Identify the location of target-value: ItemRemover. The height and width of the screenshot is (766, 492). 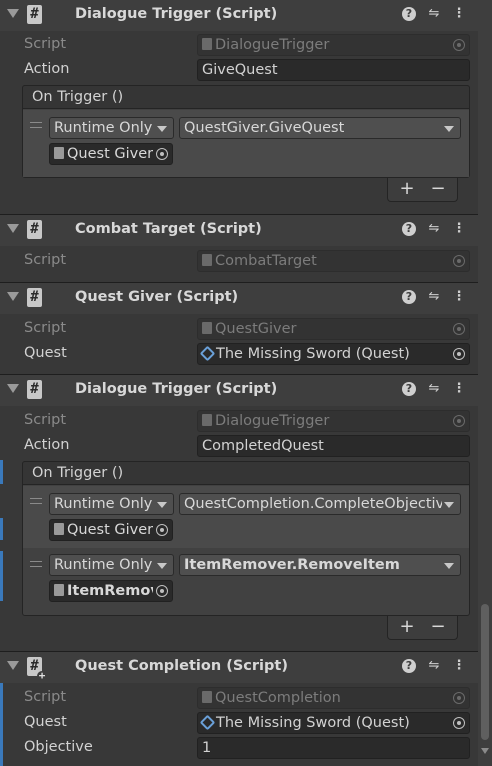
(110, 591).